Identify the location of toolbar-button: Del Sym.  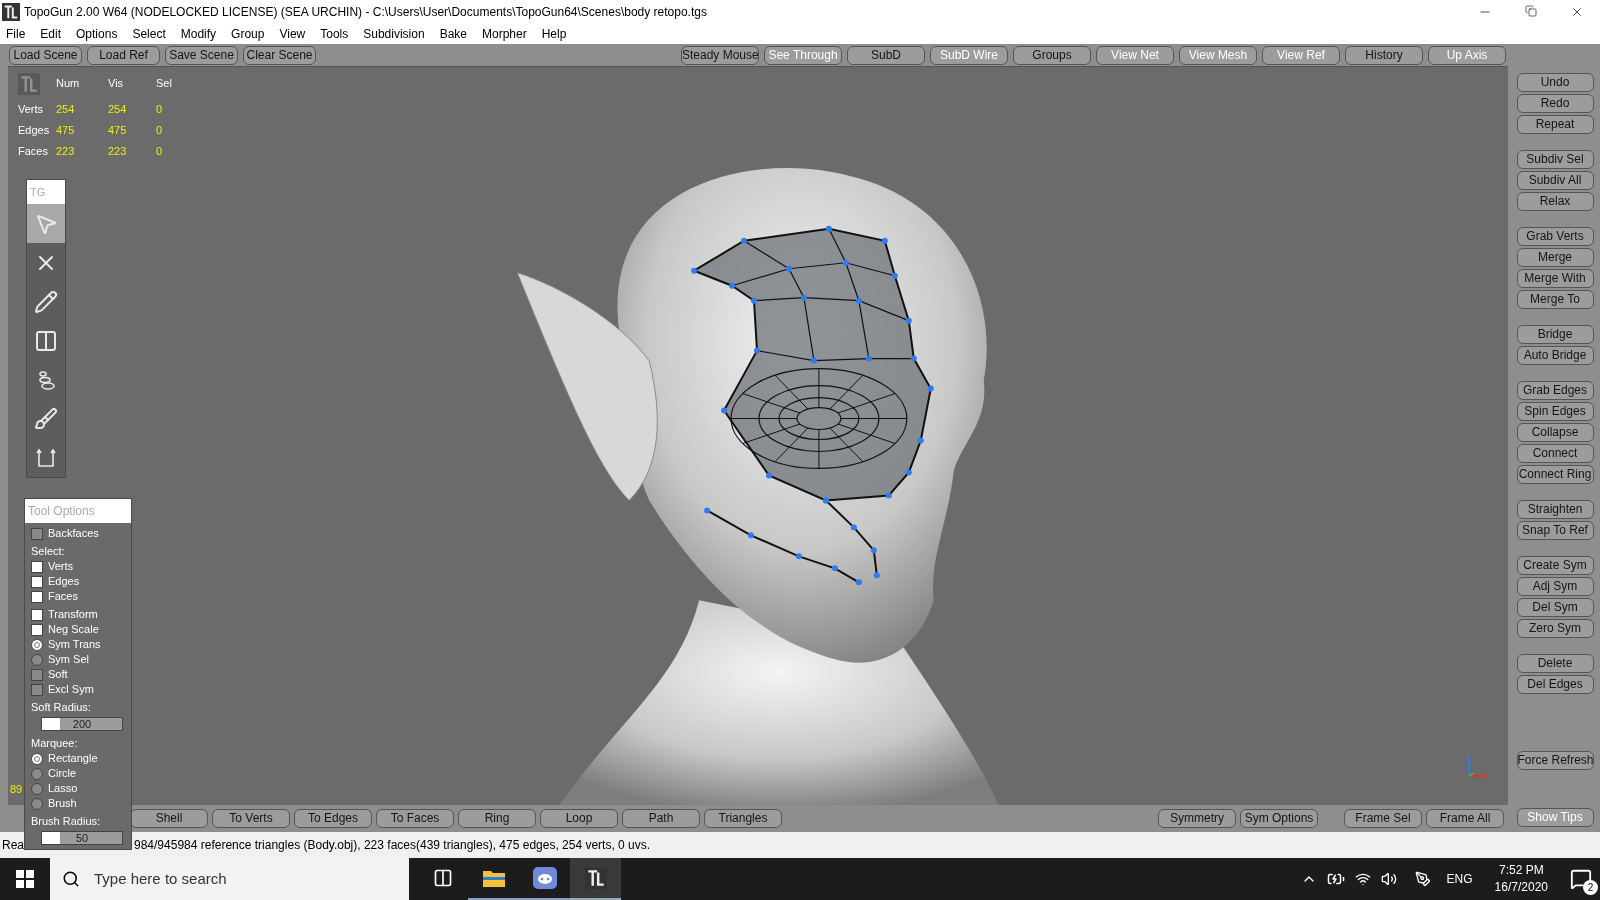
(1555, 607).